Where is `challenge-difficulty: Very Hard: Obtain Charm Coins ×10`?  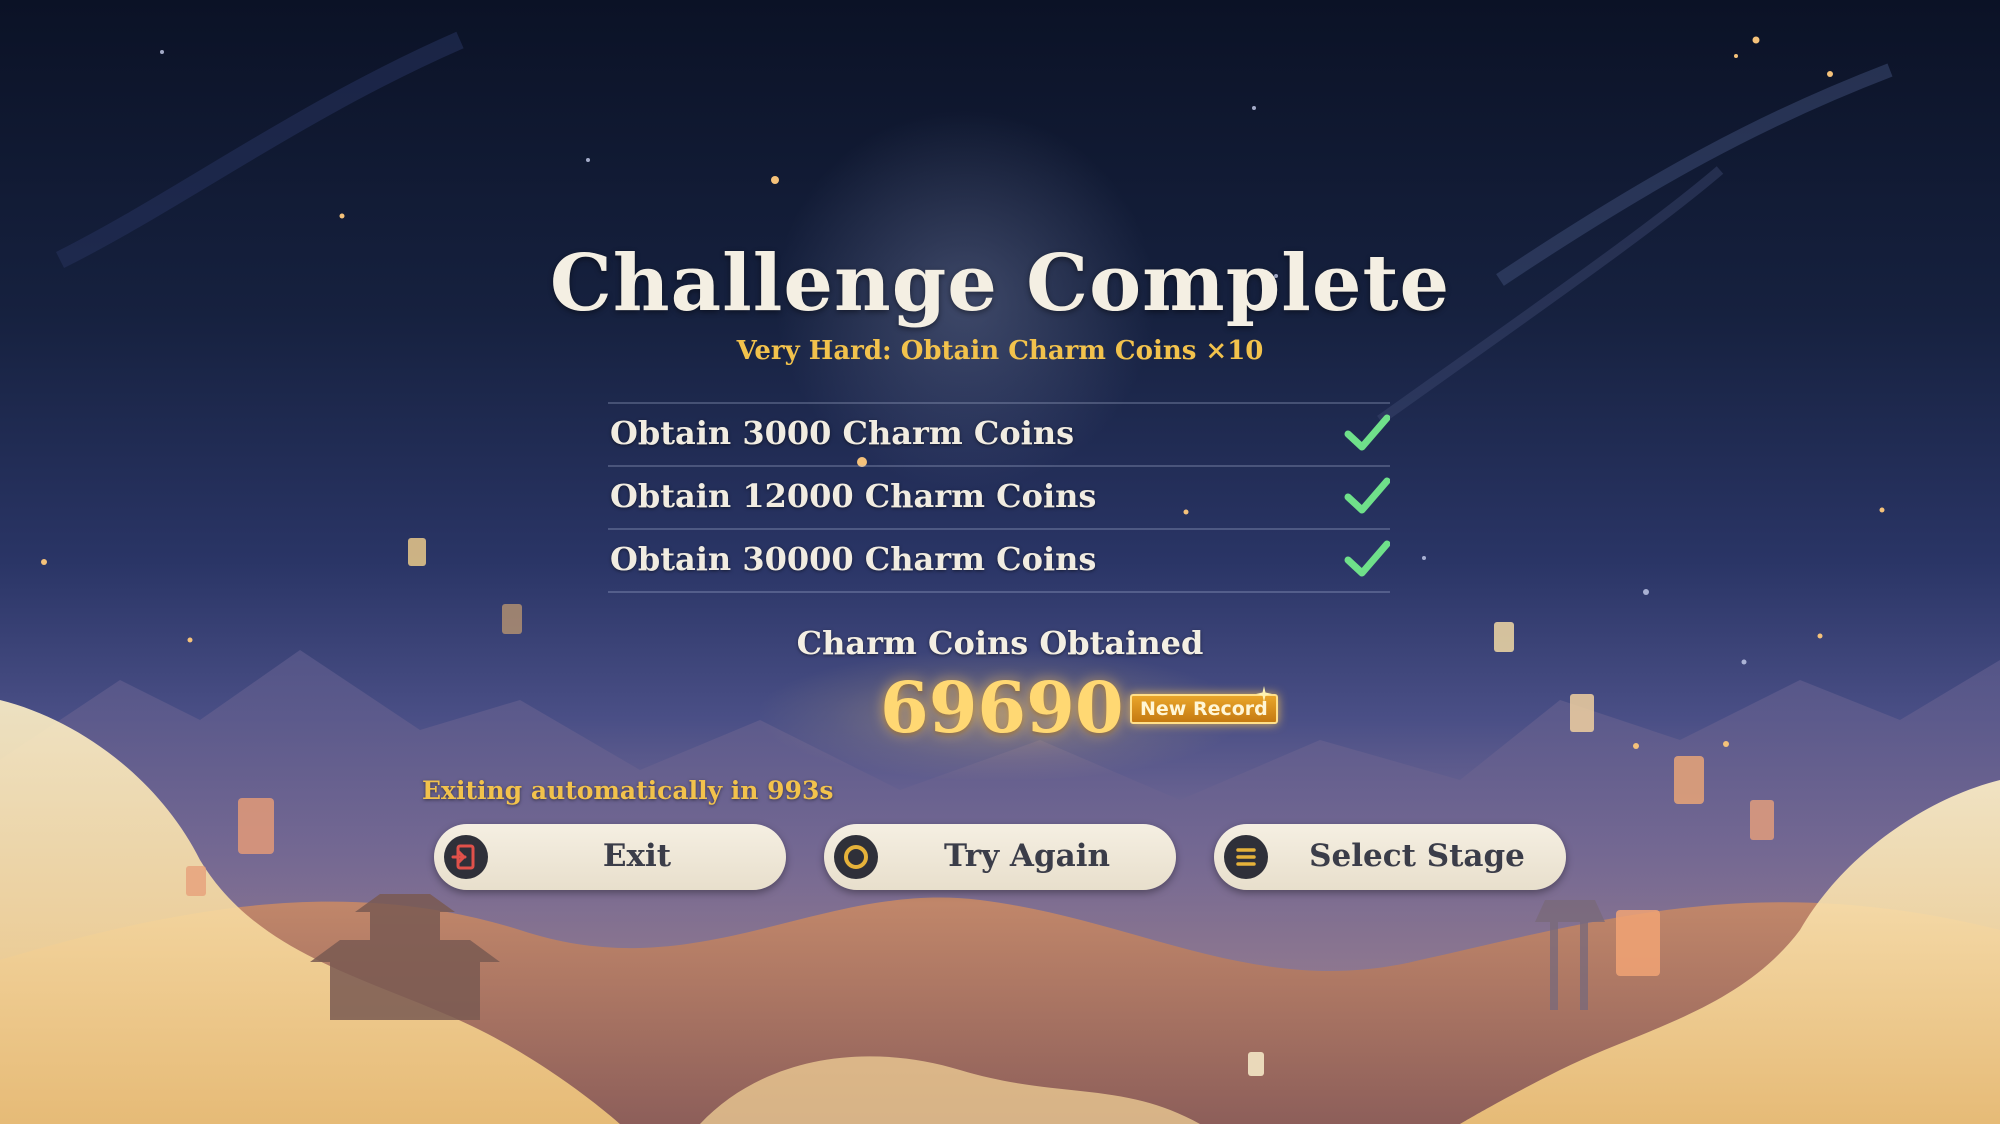
challenge-difficulty: Very Hard: Obtain Charm Coins ×10 is located at coordinates (1000, 351).